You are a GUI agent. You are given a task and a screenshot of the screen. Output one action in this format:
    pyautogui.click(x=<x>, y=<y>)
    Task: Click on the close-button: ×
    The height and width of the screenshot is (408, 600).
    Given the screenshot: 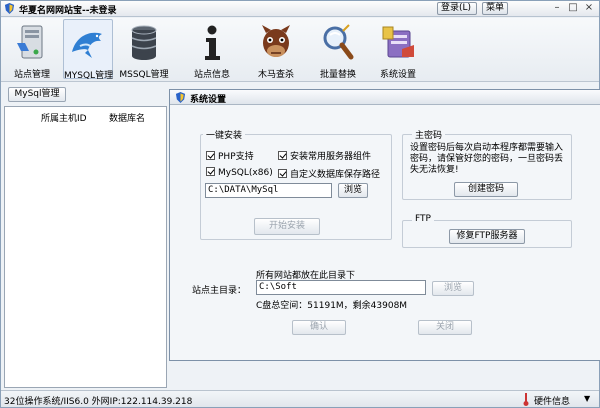 What is the action you would take?
    pyautogui.click(x=589, y=8)
    